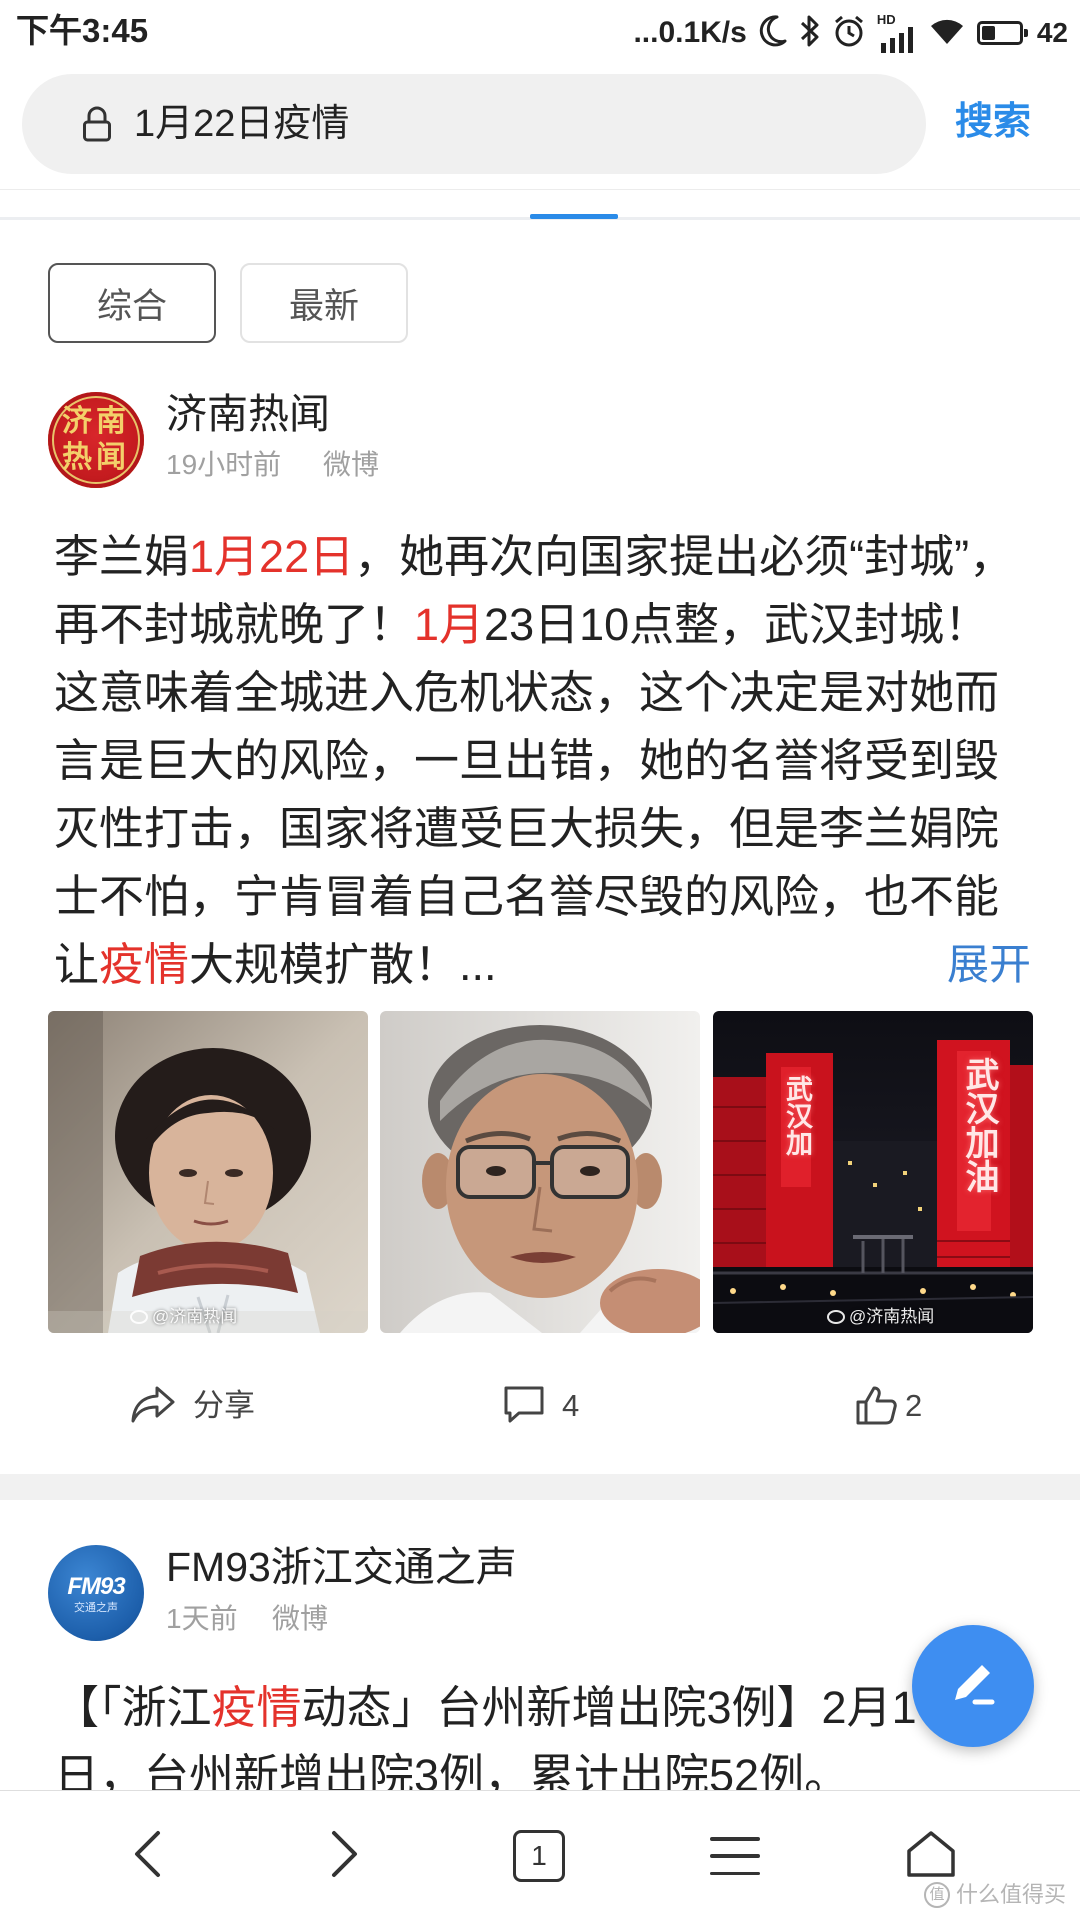 The image size is (1080, 1920). I want to click on tab-count: 1, so click(539, 1856).